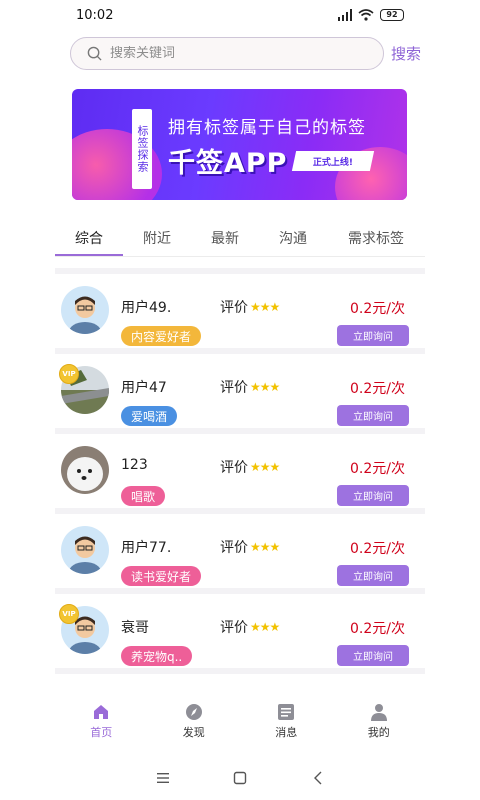  What do you see at coordinates (146, 548) in the screenshot?
I see `user-name: 用户77.` at bounding box center [146, 548].